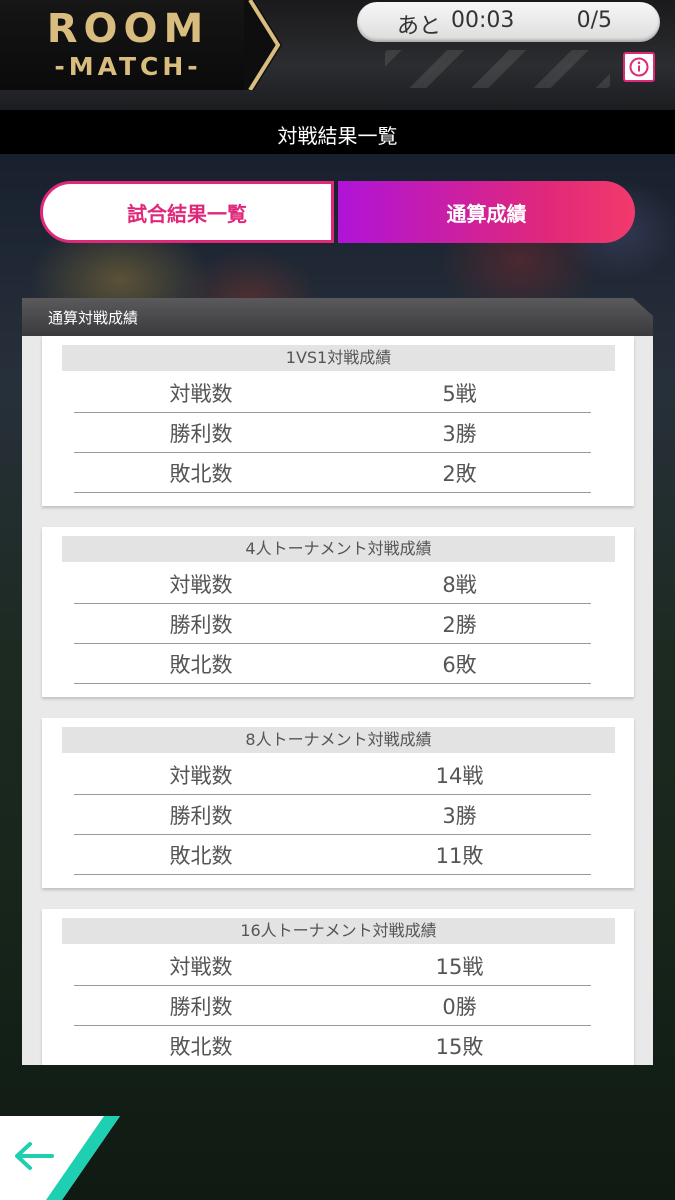 Image resolution: width=675 pixels, height=1200 pixels. What do you see at coordinates (93, 318) in the screenshot?
I see `stats-section-title: 通算対戦成績` at bounding box center [93, 318].